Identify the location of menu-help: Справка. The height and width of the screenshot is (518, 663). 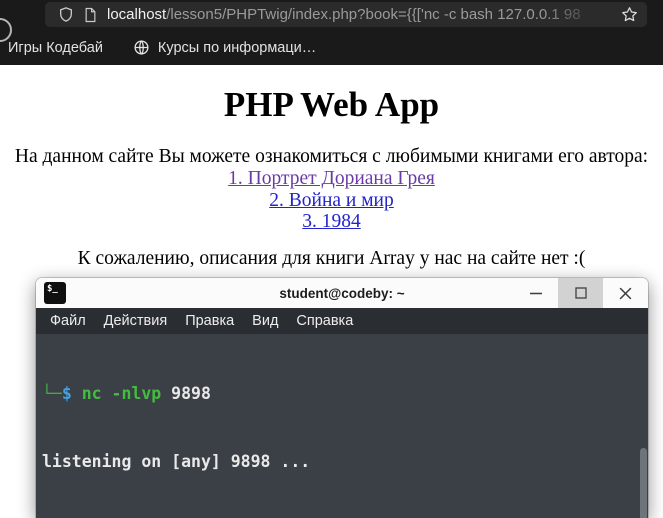
(324, 321).